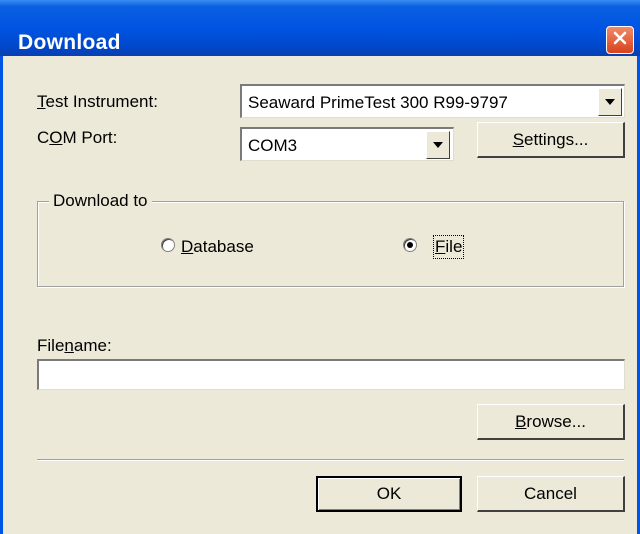  Describe the element at coordinates (74, 345) in the screenshot. I see `filename-label: Filename:` at that location.